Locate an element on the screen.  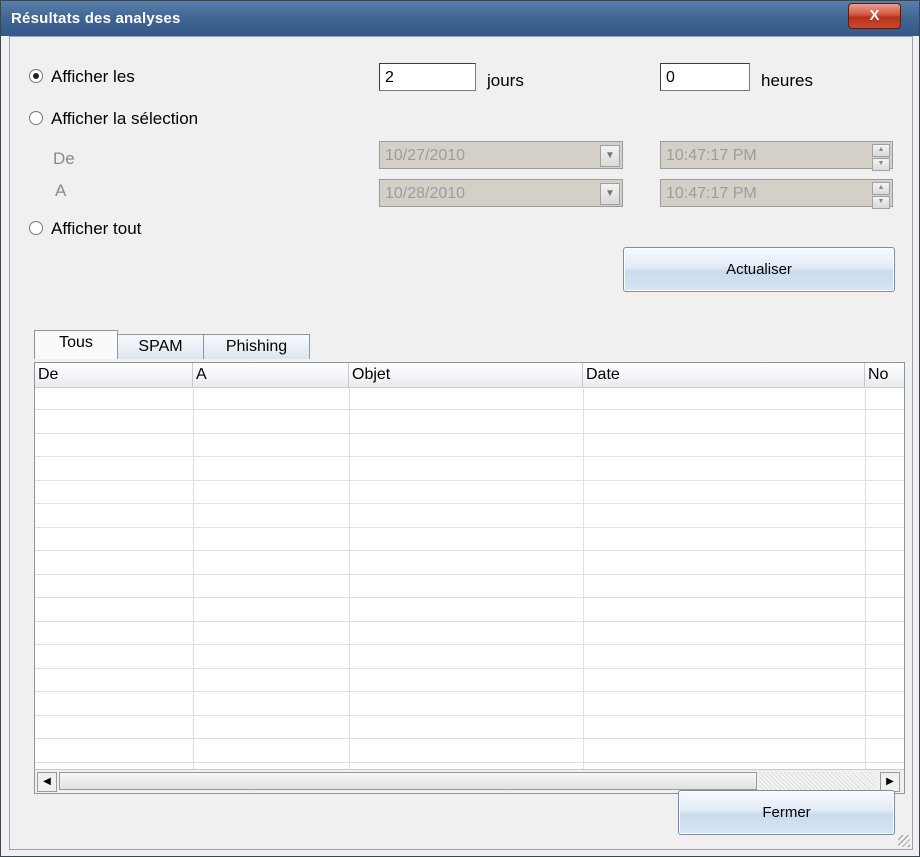
column-header-date: Date is located at coordinates (724, 375).